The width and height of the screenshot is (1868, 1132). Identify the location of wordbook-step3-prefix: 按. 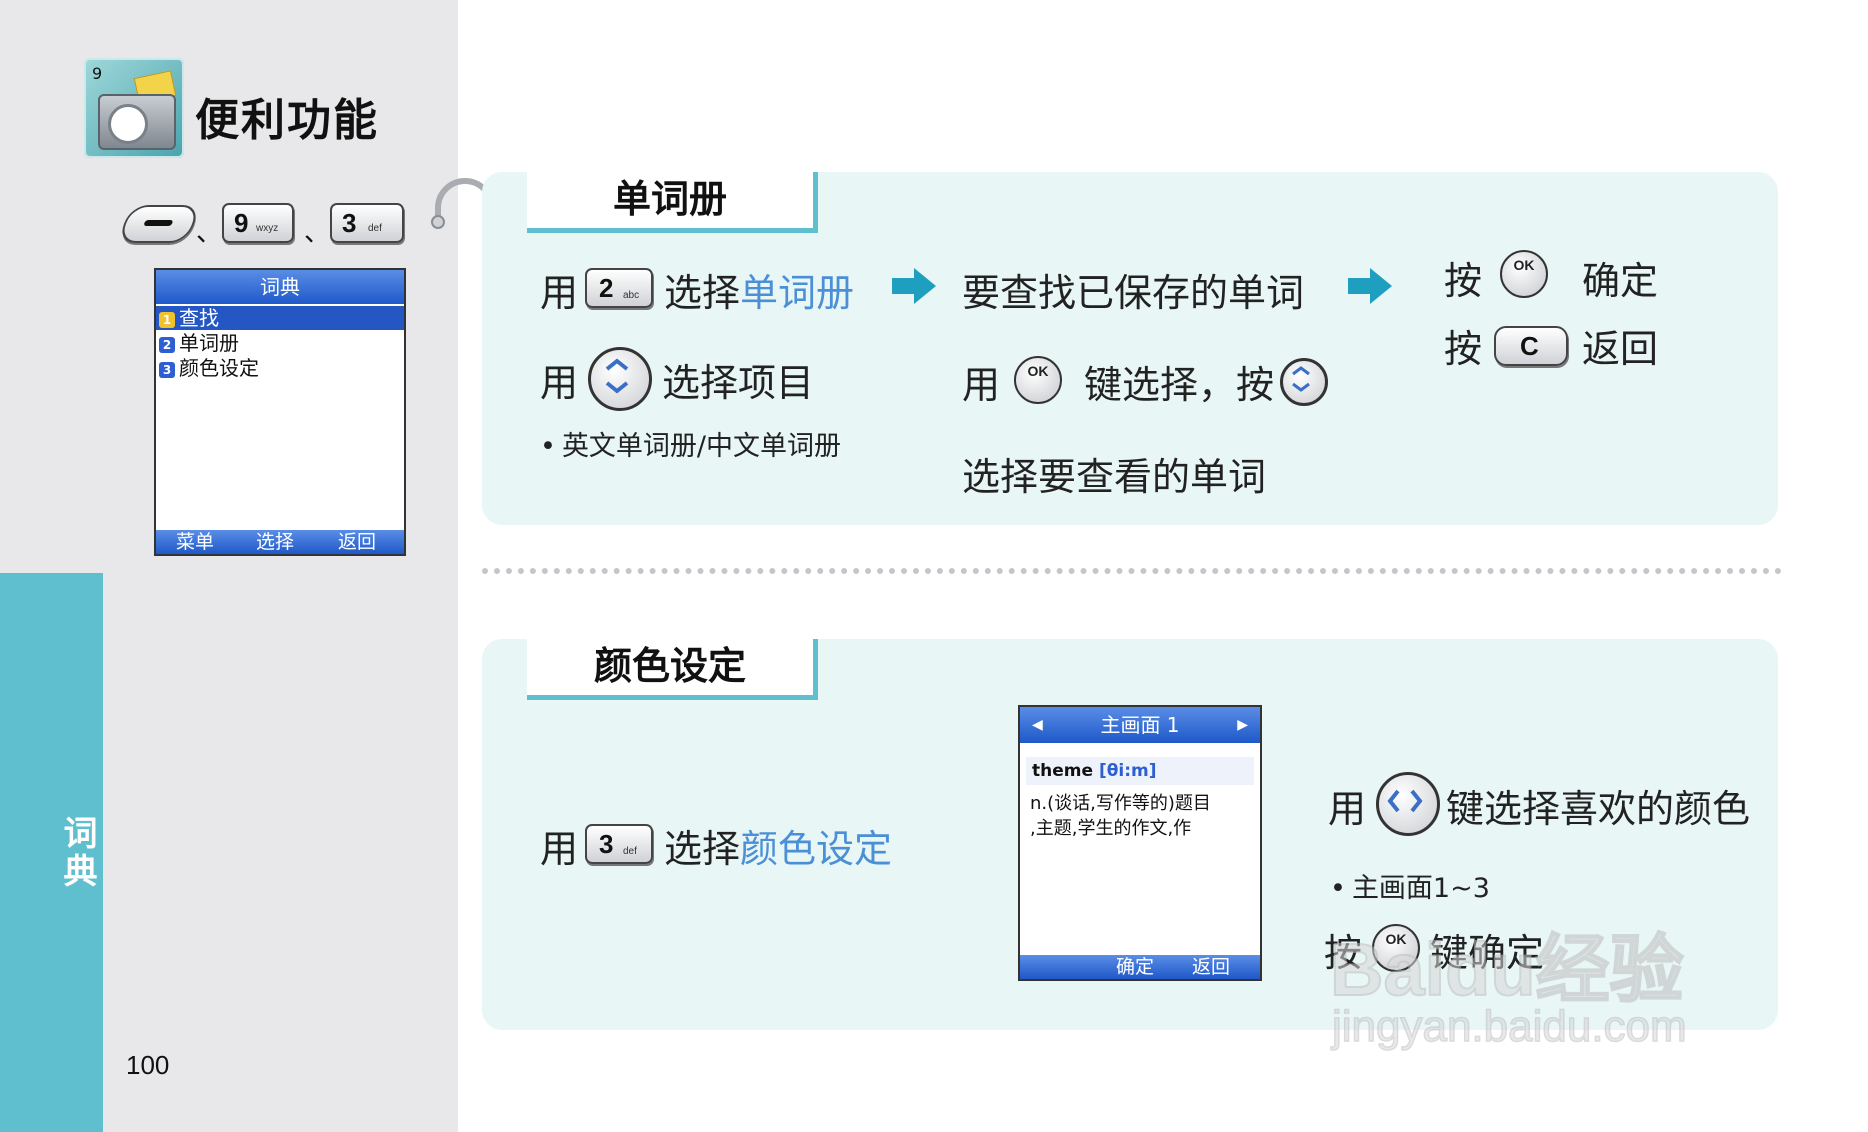
(1463, 281).